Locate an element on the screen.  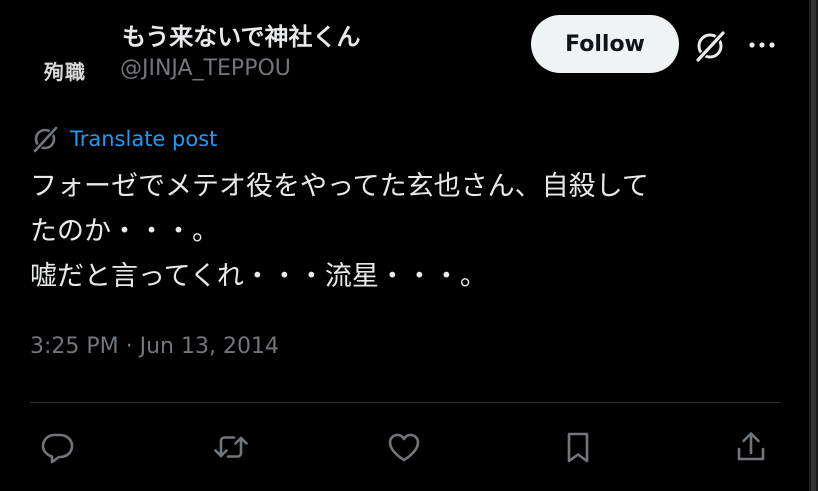
repost-icon is located at coordinates (231, 447).